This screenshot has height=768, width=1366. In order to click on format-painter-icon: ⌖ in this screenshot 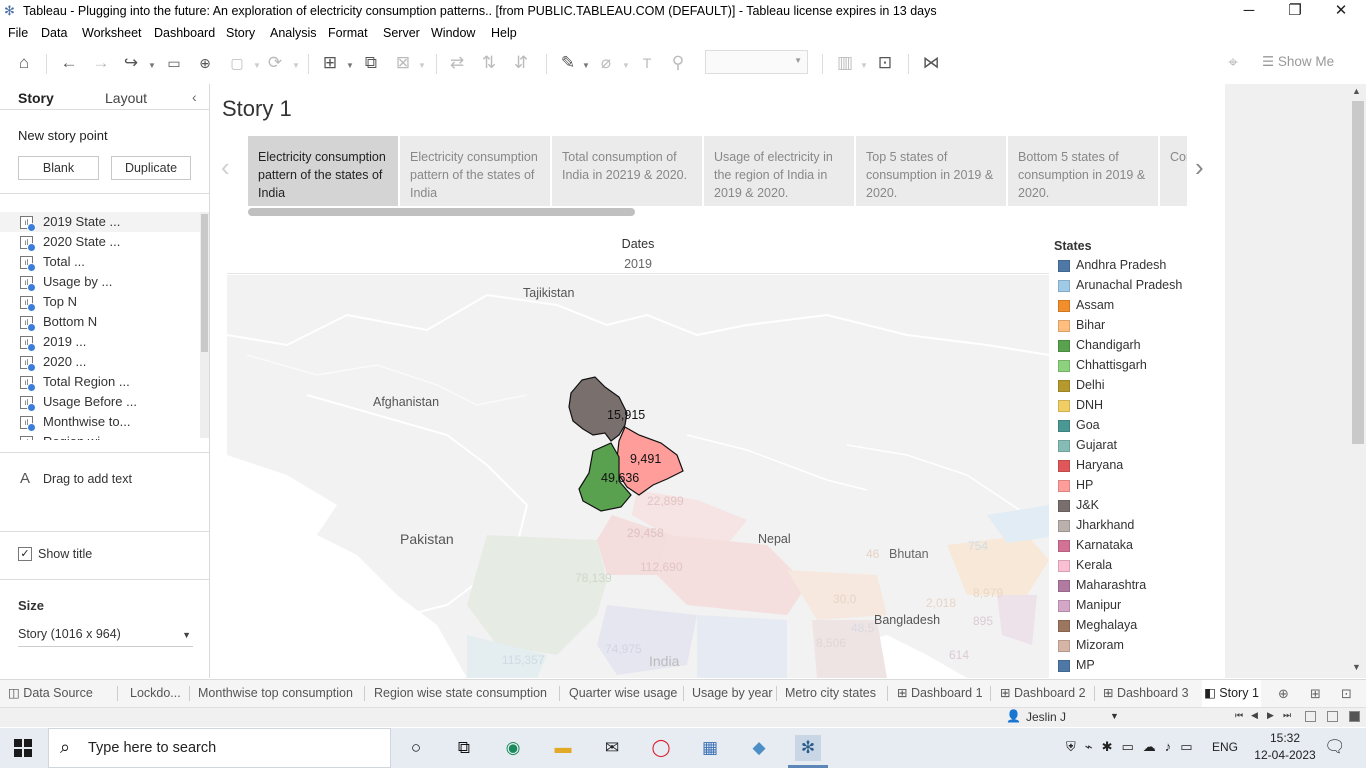, I will do `click(1233, 63)`.